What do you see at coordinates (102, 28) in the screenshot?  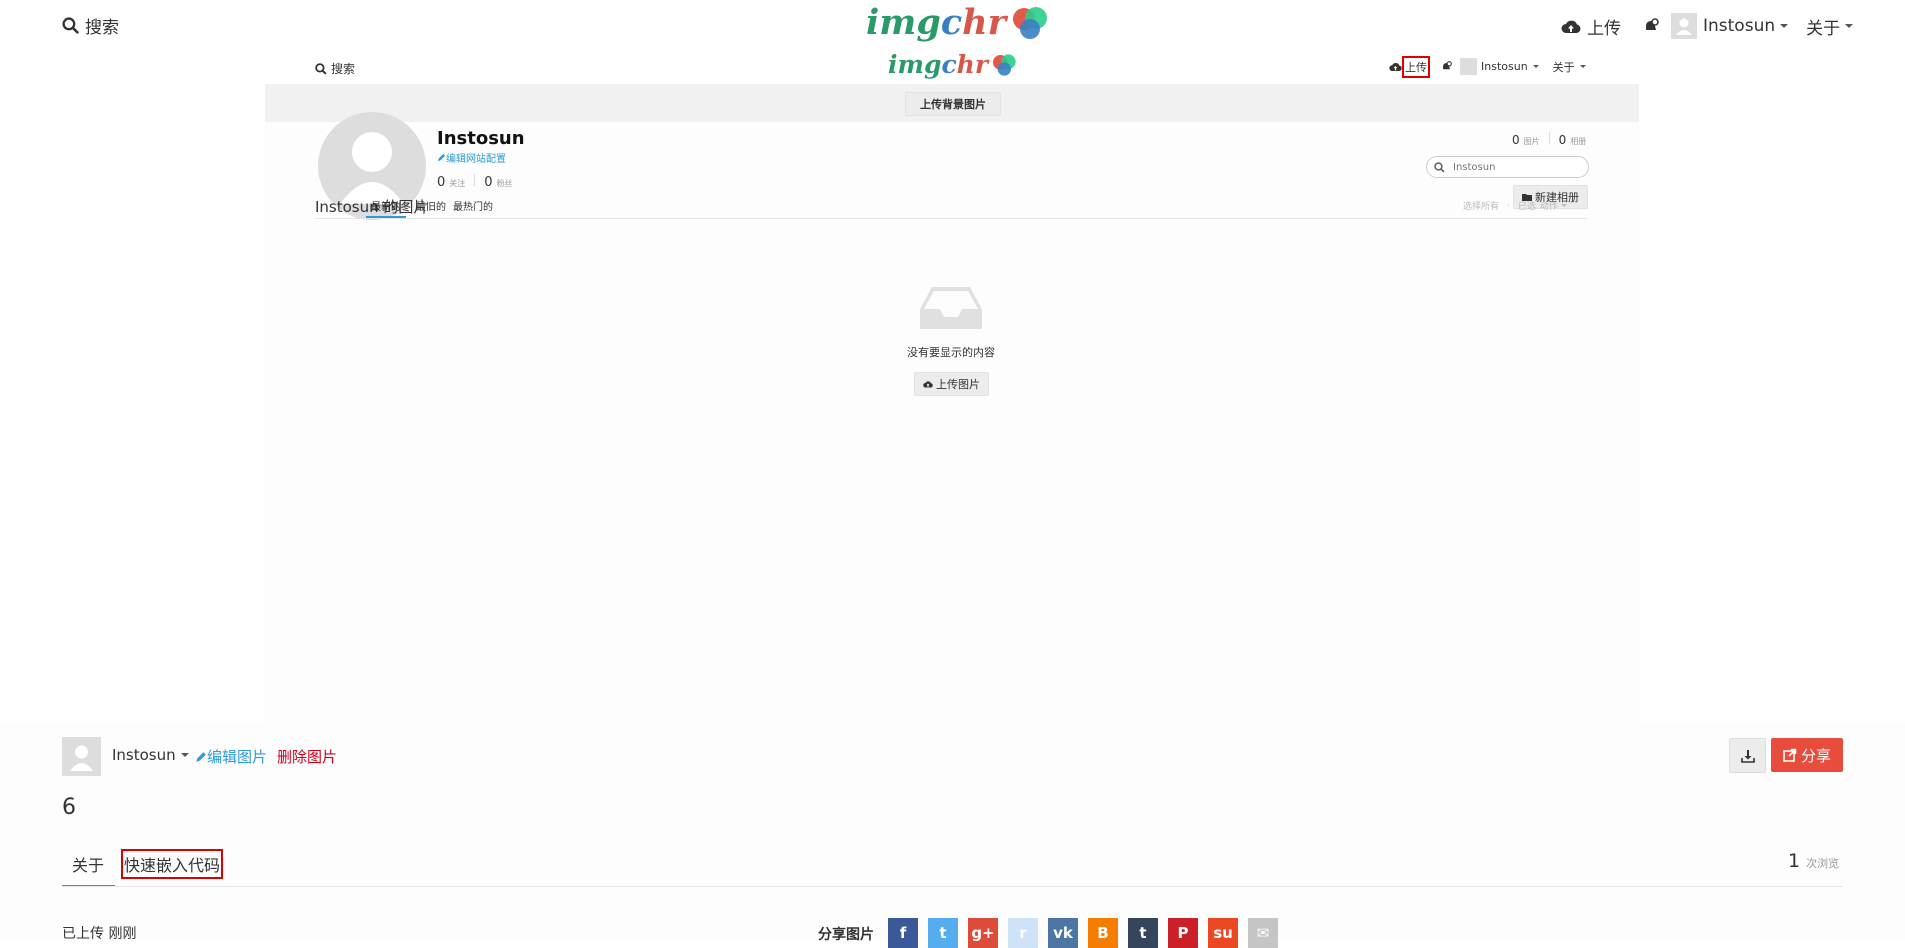 I see `search-label: 搜索` at bounding box center [102, 28].